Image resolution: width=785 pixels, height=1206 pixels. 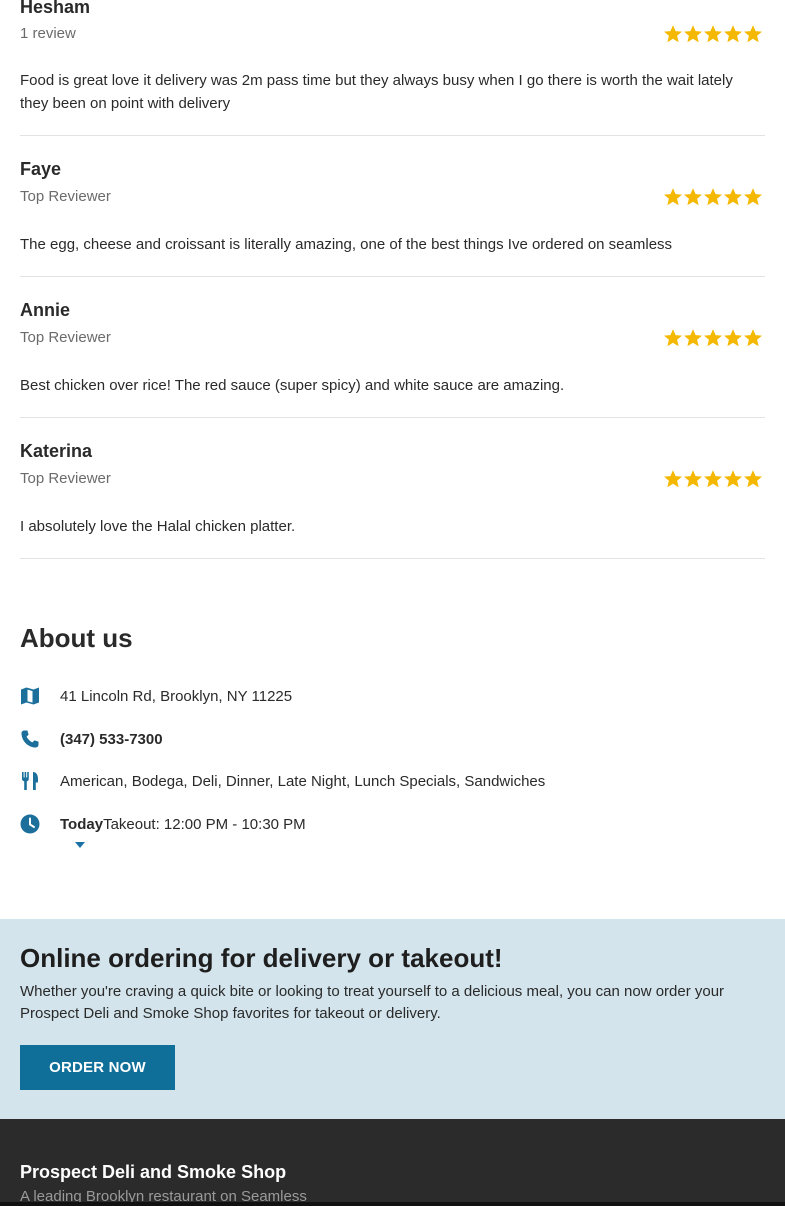 What do you see at coordinates (30, 824) in the screenshot?
I see `clock-icon` at bounding box center [30, 824].